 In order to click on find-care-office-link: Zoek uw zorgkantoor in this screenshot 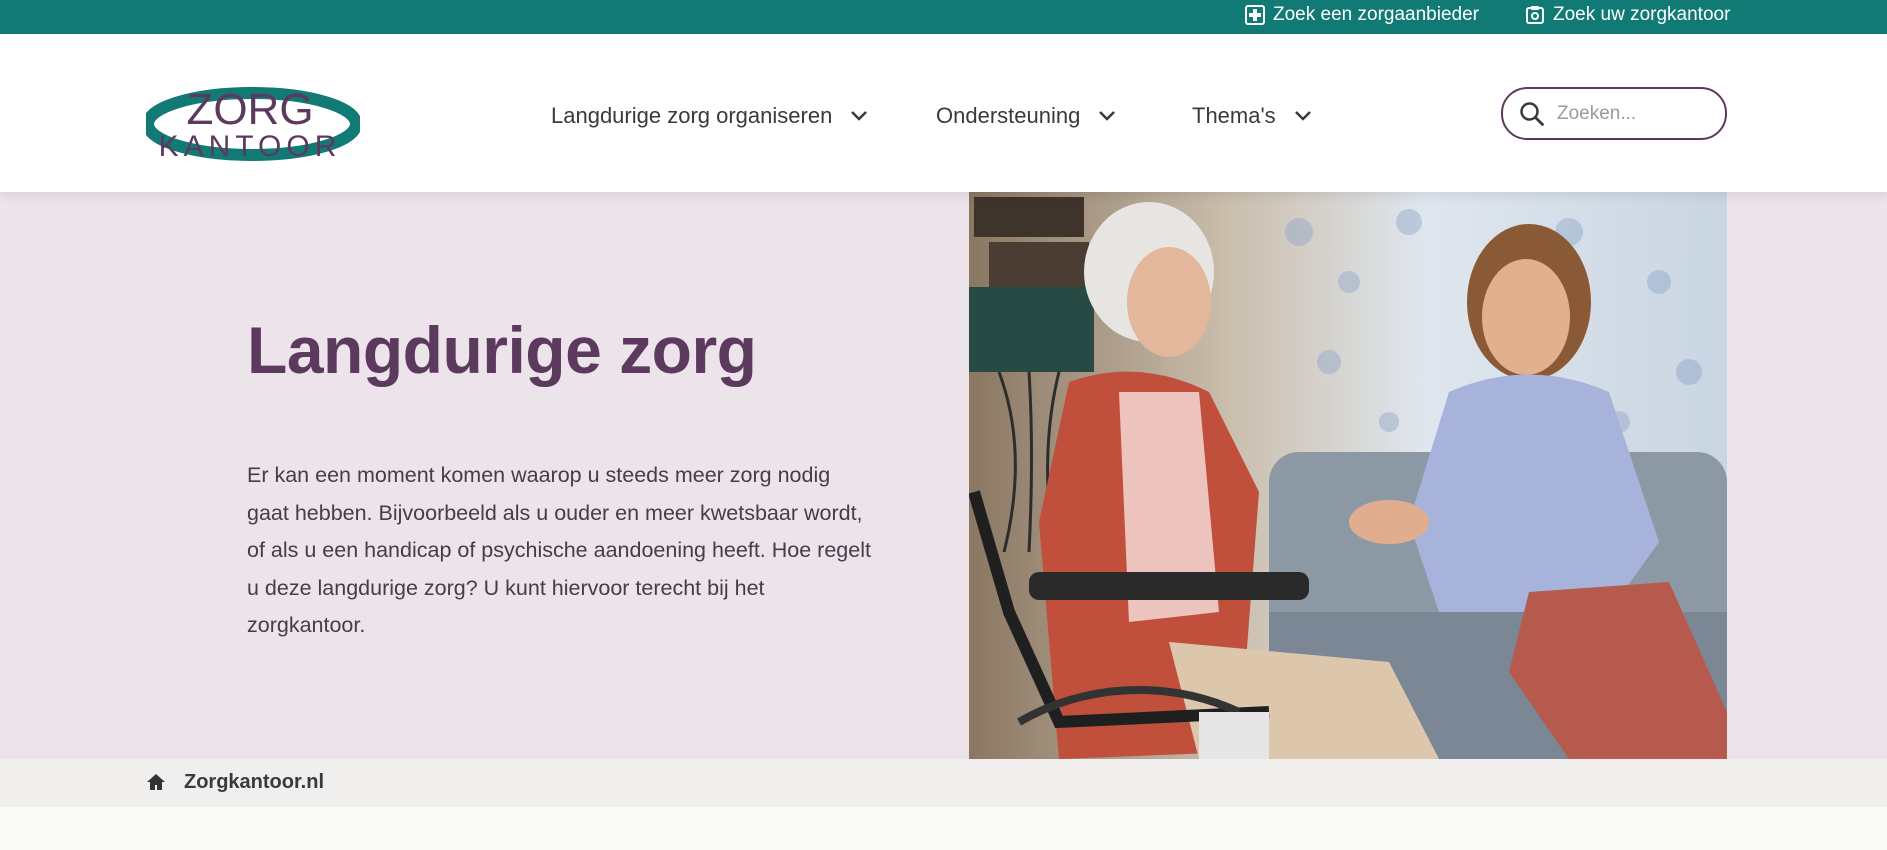, I will do `click(1627, 15)`.